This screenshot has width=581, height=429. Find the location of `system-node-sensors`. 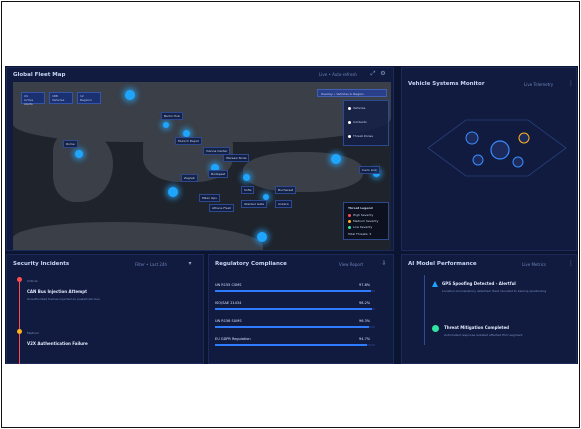

system-node-sensors is located at coordinates (478, 160).